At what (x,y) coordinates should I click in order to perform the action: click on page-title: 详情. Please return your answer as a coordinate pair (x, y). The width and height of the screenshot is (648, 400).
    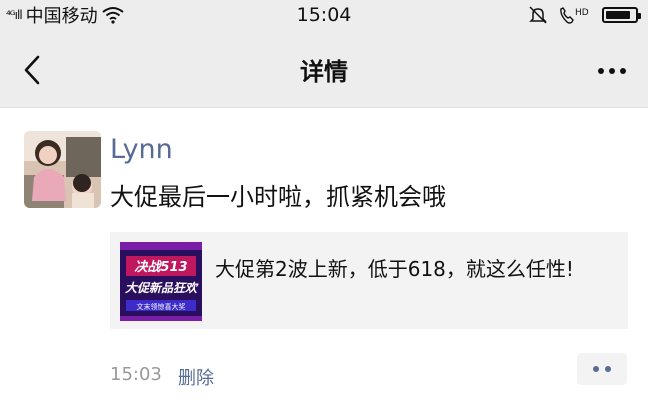
    Looking at the image, I should click on (324, 72).